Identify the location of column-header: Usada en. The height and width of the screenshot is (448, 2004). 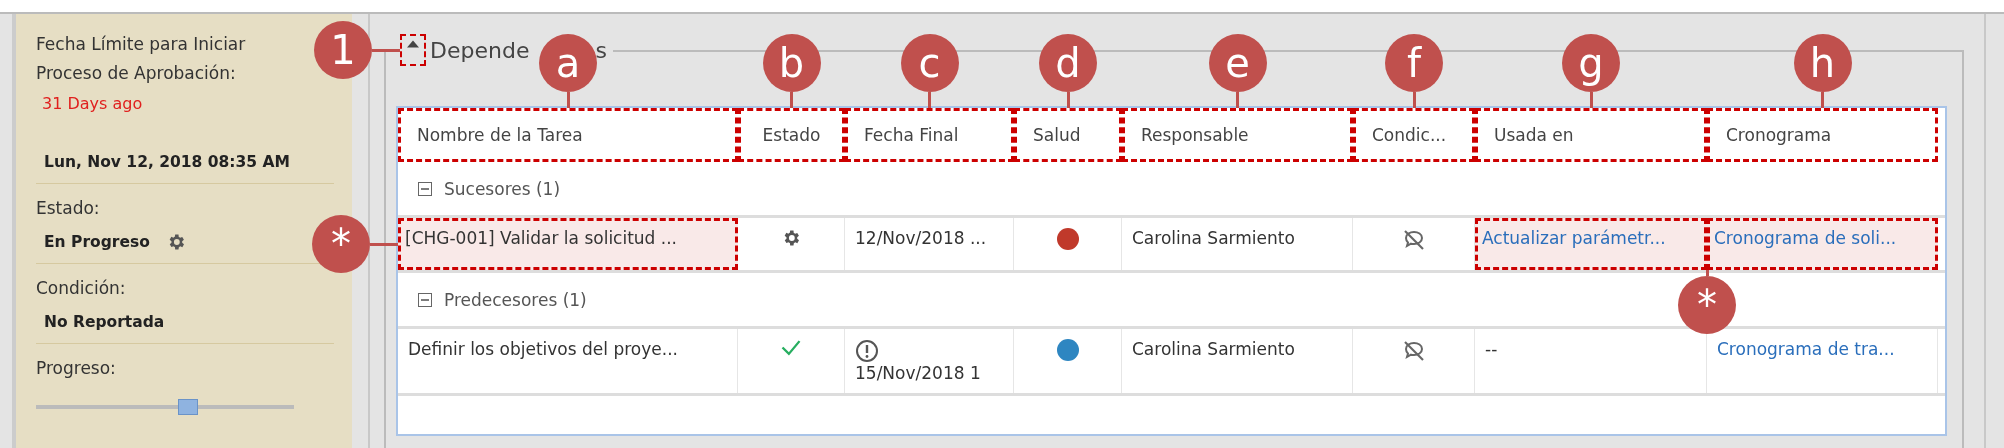
(1591, 135).